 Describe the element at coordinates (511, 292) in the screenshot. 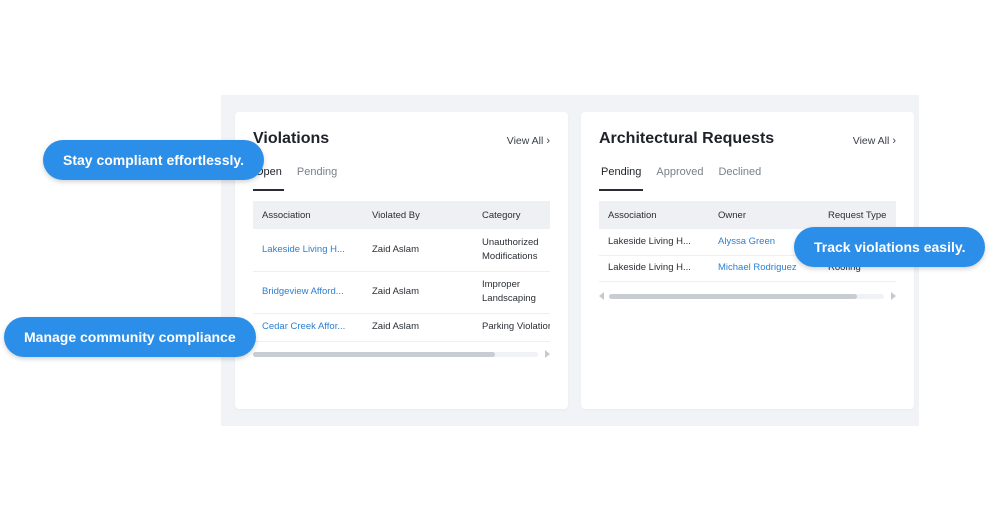

I see `category-cell: Improper Landscaping` at that location.